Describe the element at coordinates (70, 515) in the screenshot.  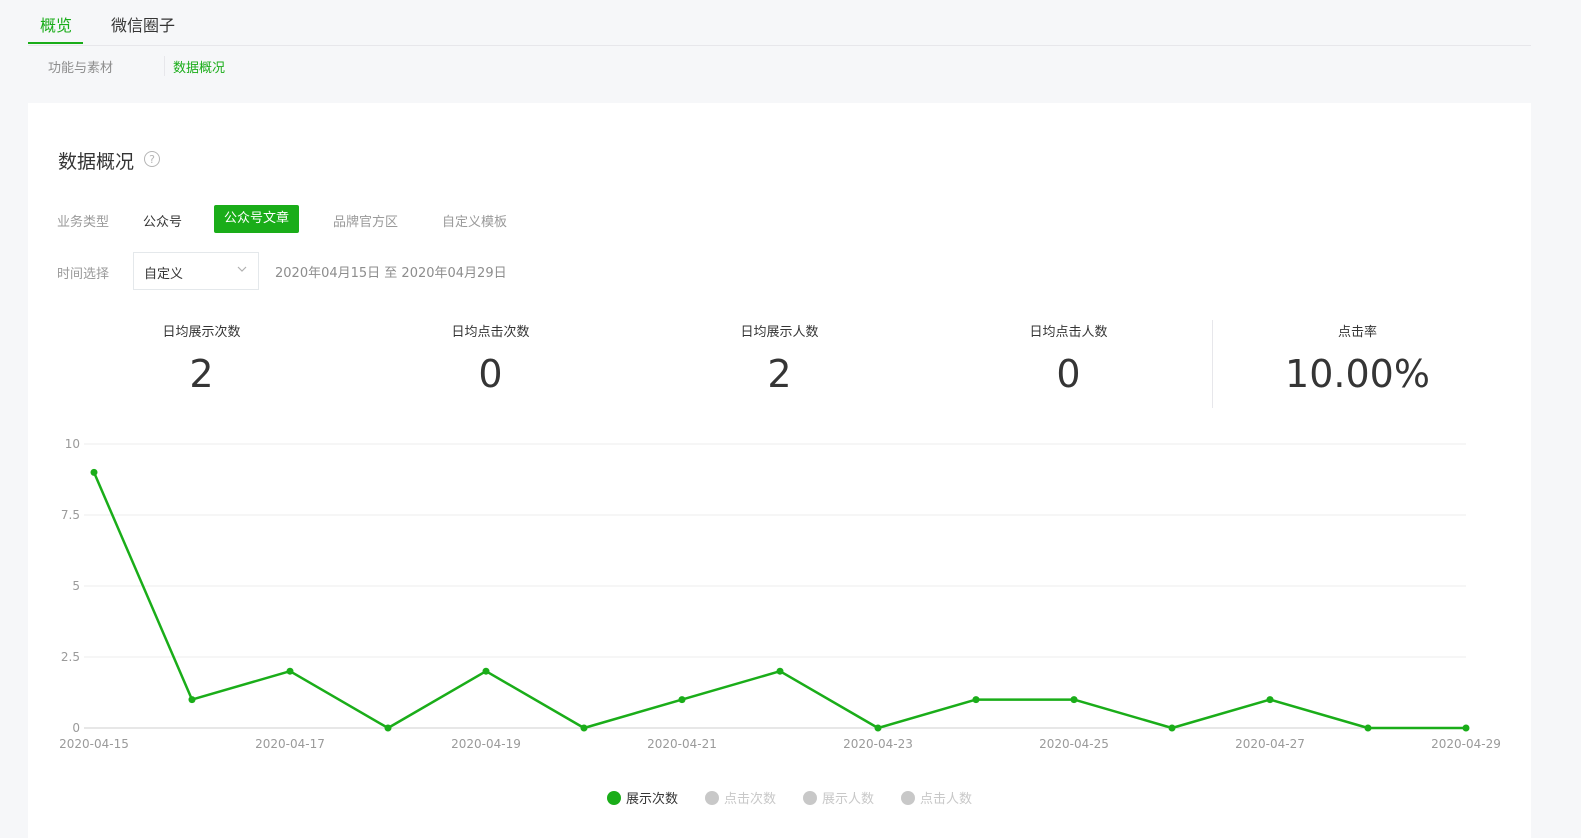
I see `y-tick-label: 7.5` at that location.